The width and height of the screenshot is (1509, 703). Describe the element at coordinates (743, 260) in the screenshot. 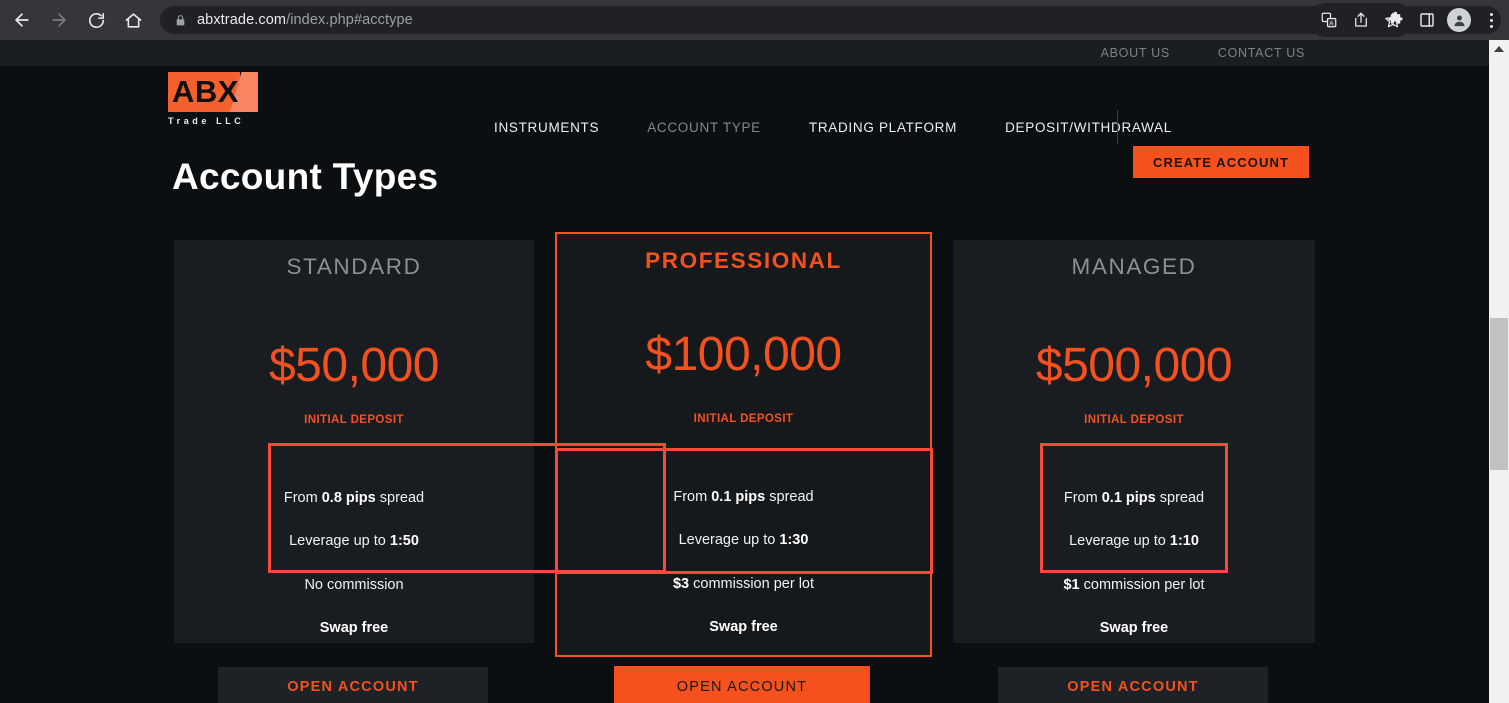

I see `card-title: PROFESSIONAL` at that location.